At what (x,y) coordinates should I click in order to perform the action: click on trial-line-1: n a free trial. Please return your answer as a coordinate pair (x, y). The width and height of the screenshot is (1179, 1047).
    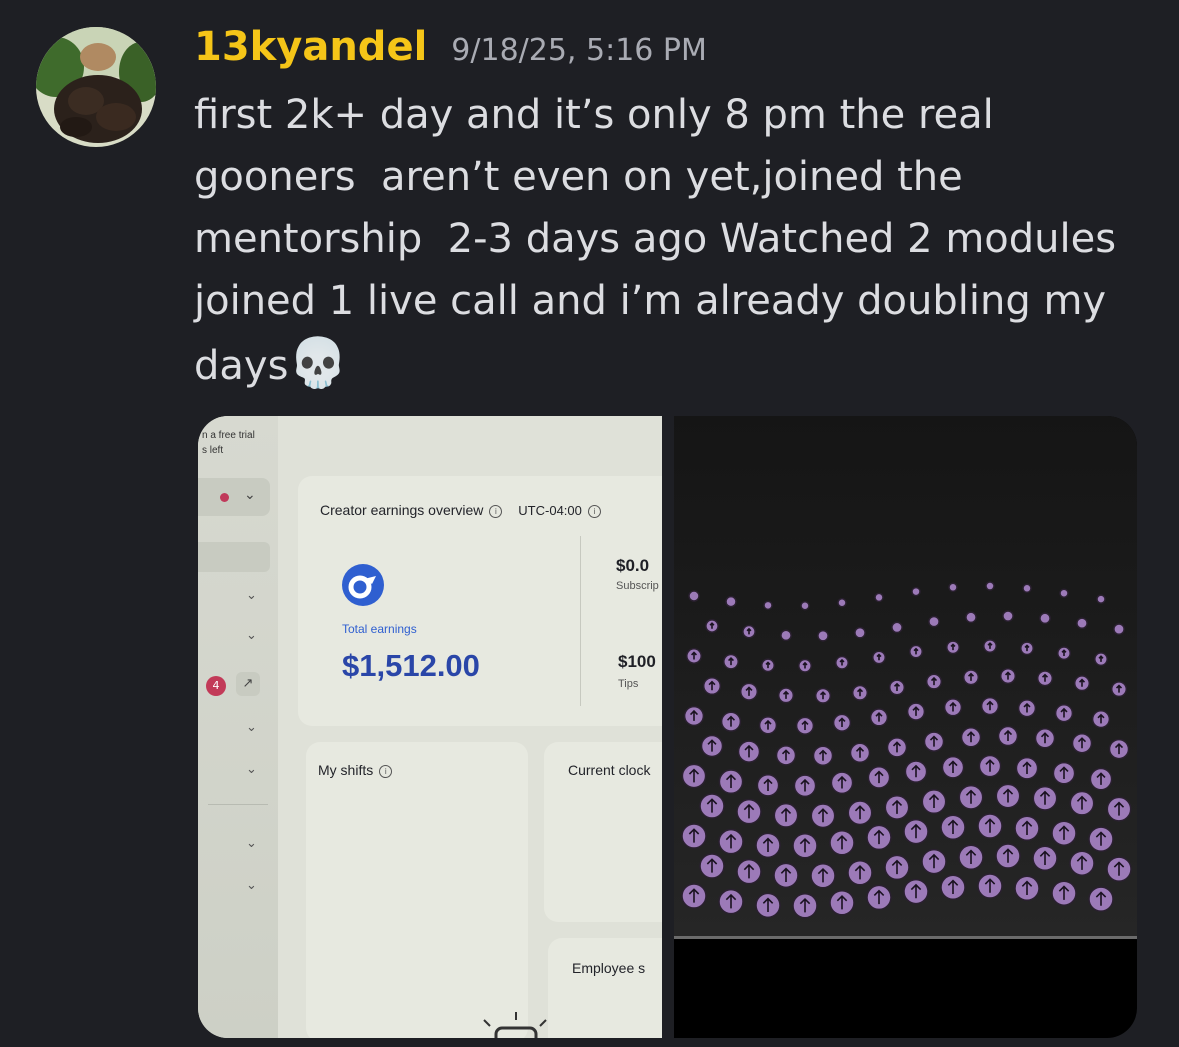
    Looking at the image, I should click on (228, 435).